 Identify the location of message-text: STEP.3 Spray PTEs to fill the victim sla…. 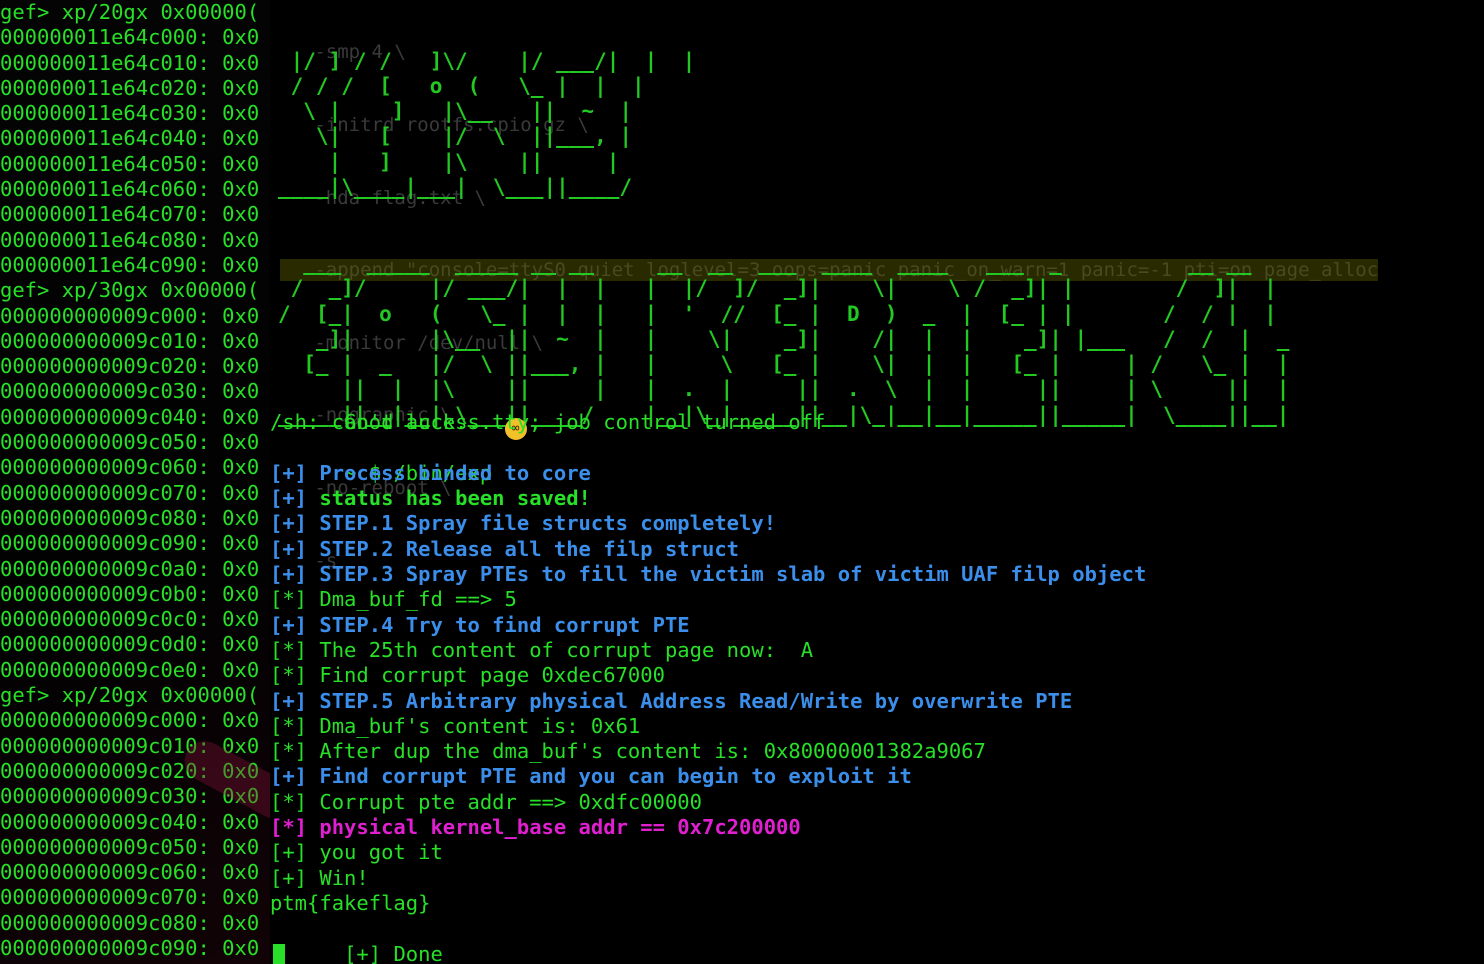
(733, 574).